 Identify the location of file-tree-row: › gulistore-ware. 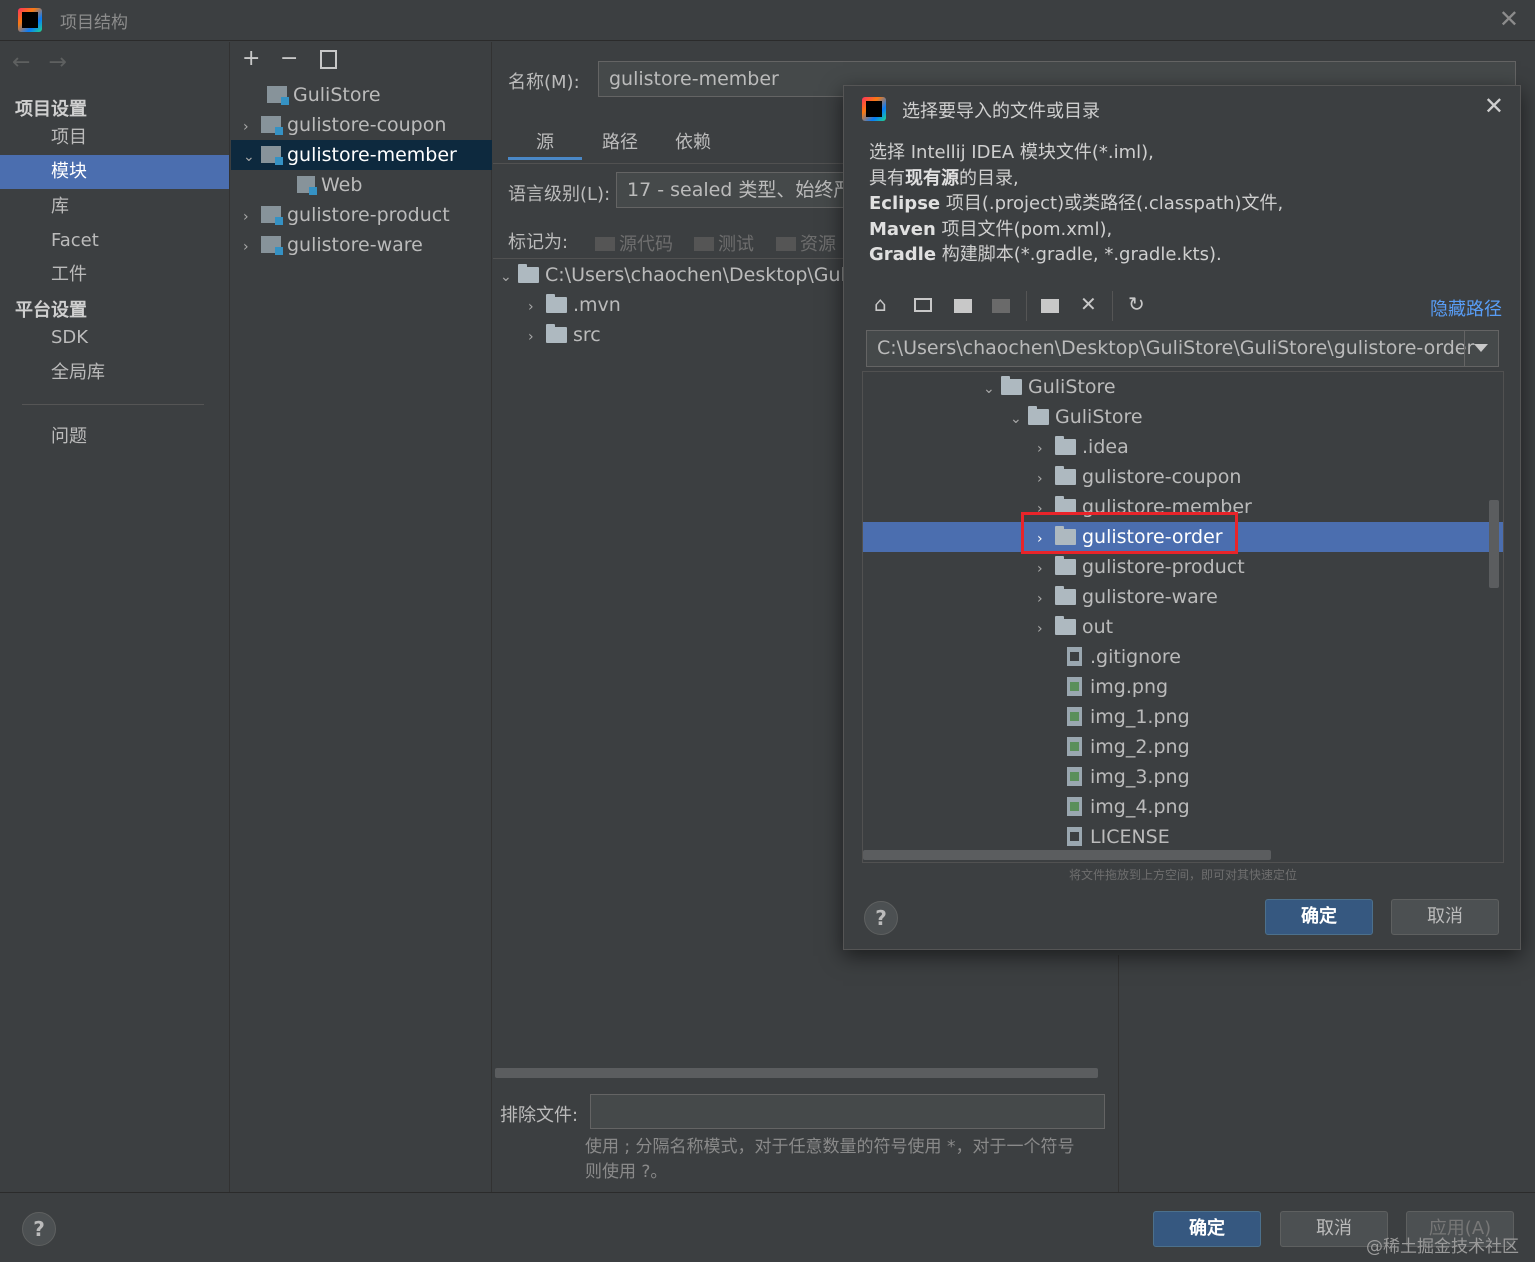
(1183, 597).